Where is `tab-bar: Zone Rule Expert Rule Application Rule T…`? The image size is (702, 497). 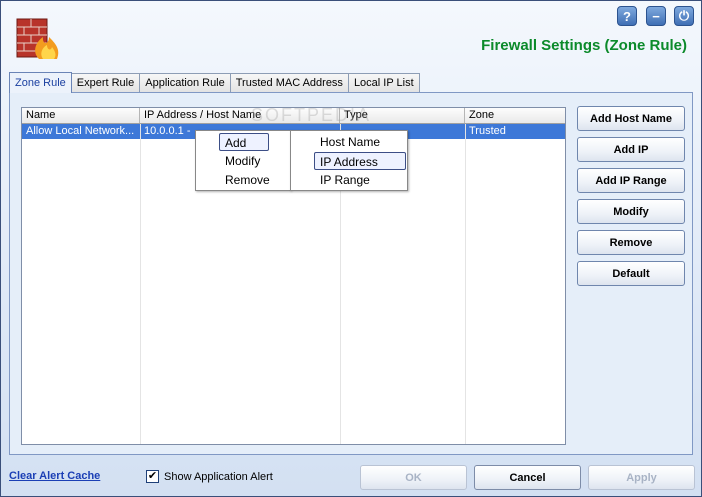
tab-bar: Zone Rule Expert Rule Application Rule T… is located at coordinates (214, 82).